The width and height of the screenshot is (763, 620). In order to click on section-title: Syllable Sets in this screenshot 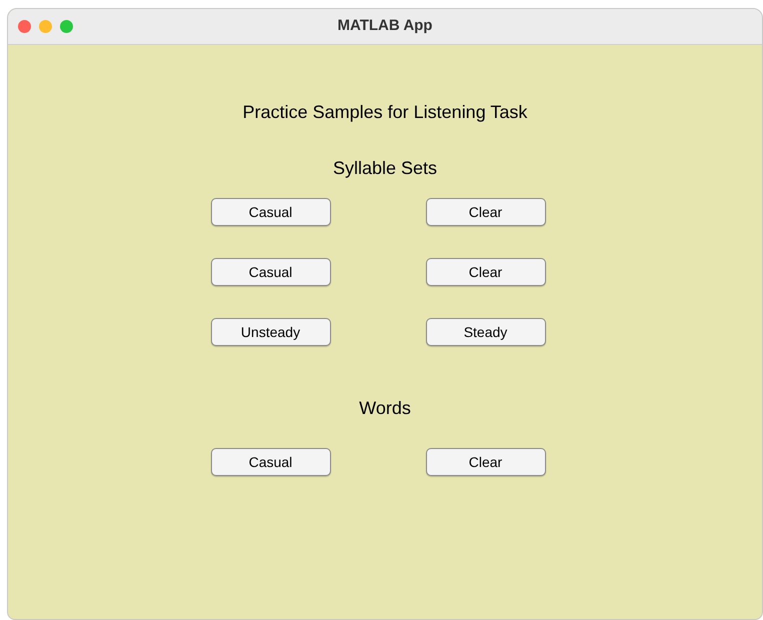, I will do `click(385, 168)`.